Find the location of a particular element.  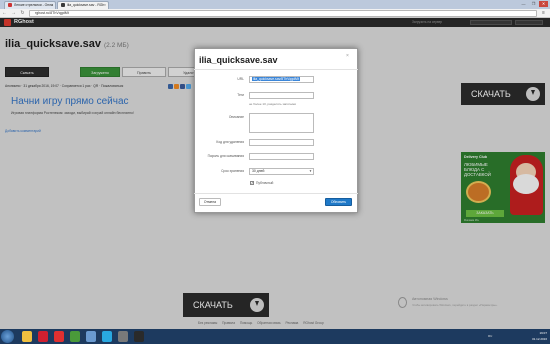

start-button is located at coordinates (7, 336).